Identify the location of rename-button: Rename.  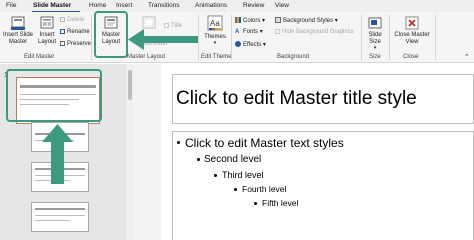
(75, 32).